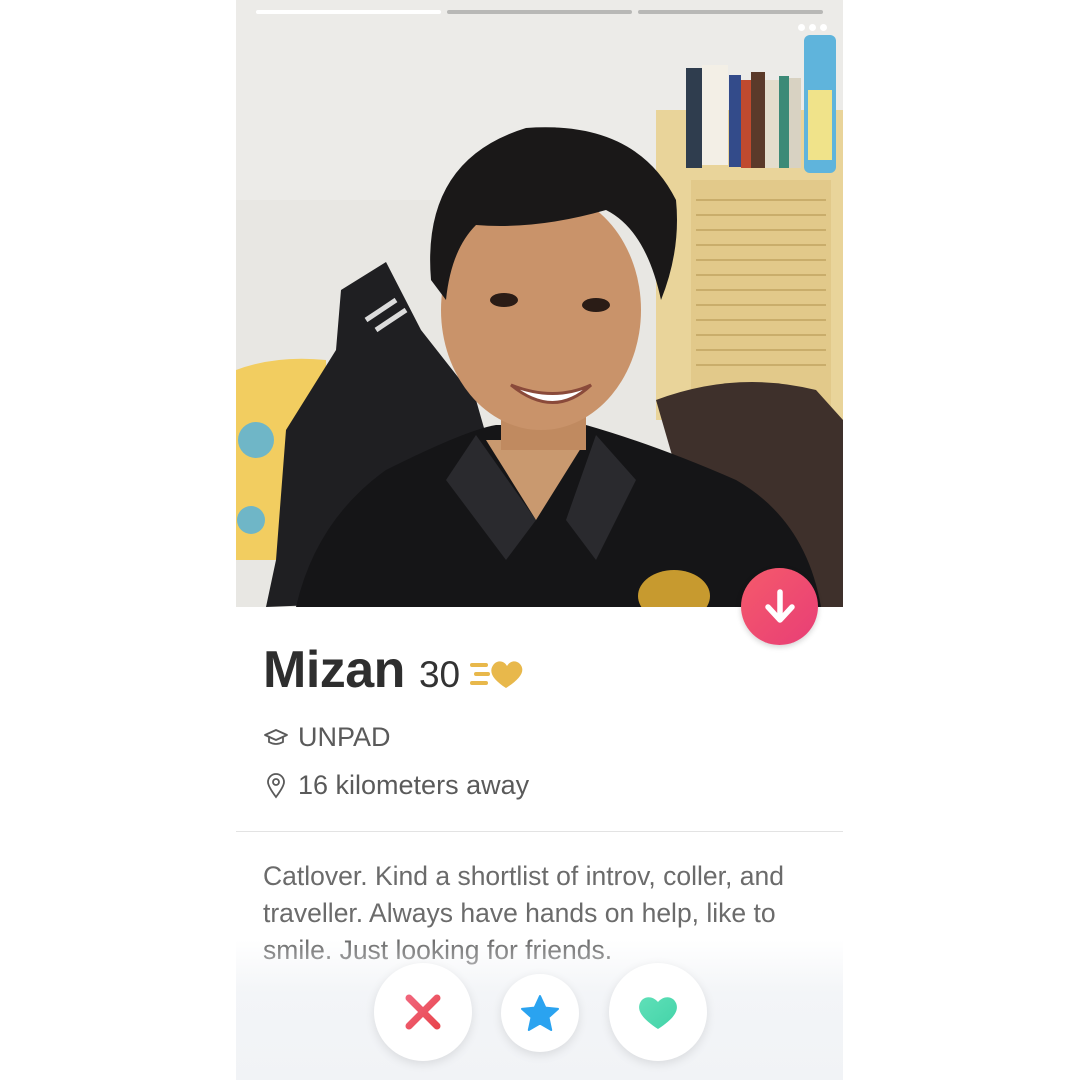 Image resolution: width=1080 pixels, height=1080 pixels. What do you see at coordinates (499, 676) in the screenshot?
I see `superlike-heart-icon` at bounding box center [499, 676].